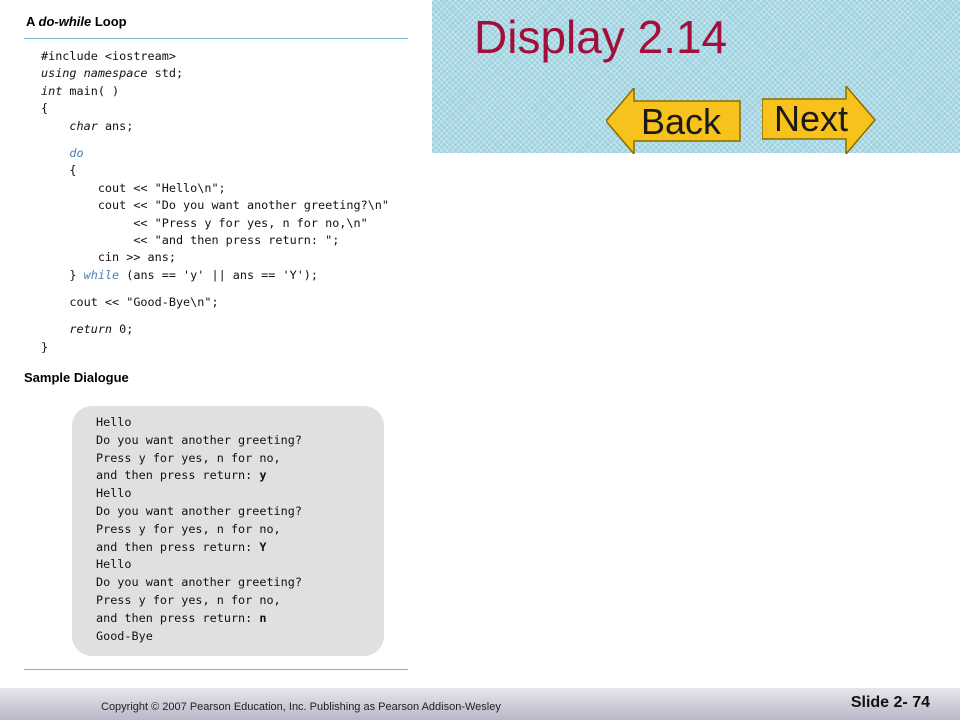 The image size is (960, 720). I want to click on dialogue-line: and then press return: n, so click(199, 619).